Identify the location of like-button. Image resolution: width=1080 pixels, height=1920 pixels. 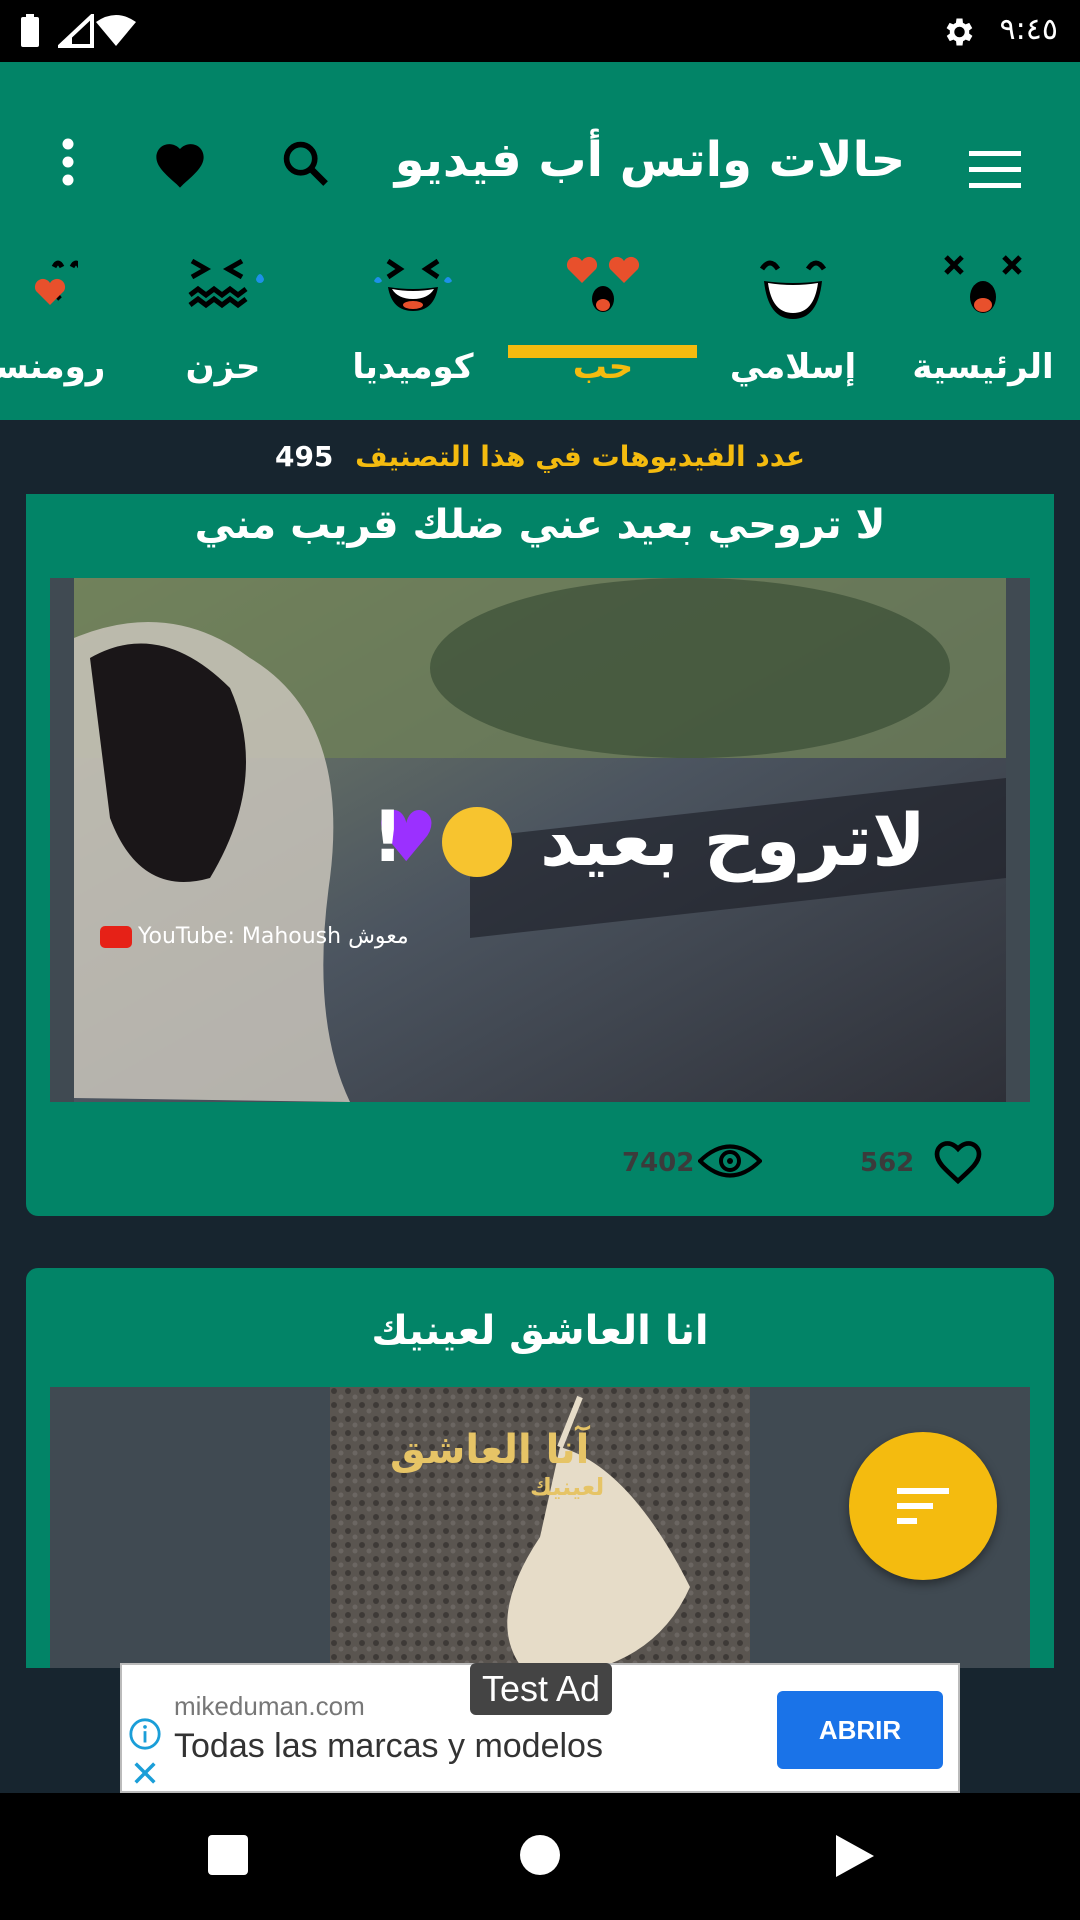
(959, 1161).